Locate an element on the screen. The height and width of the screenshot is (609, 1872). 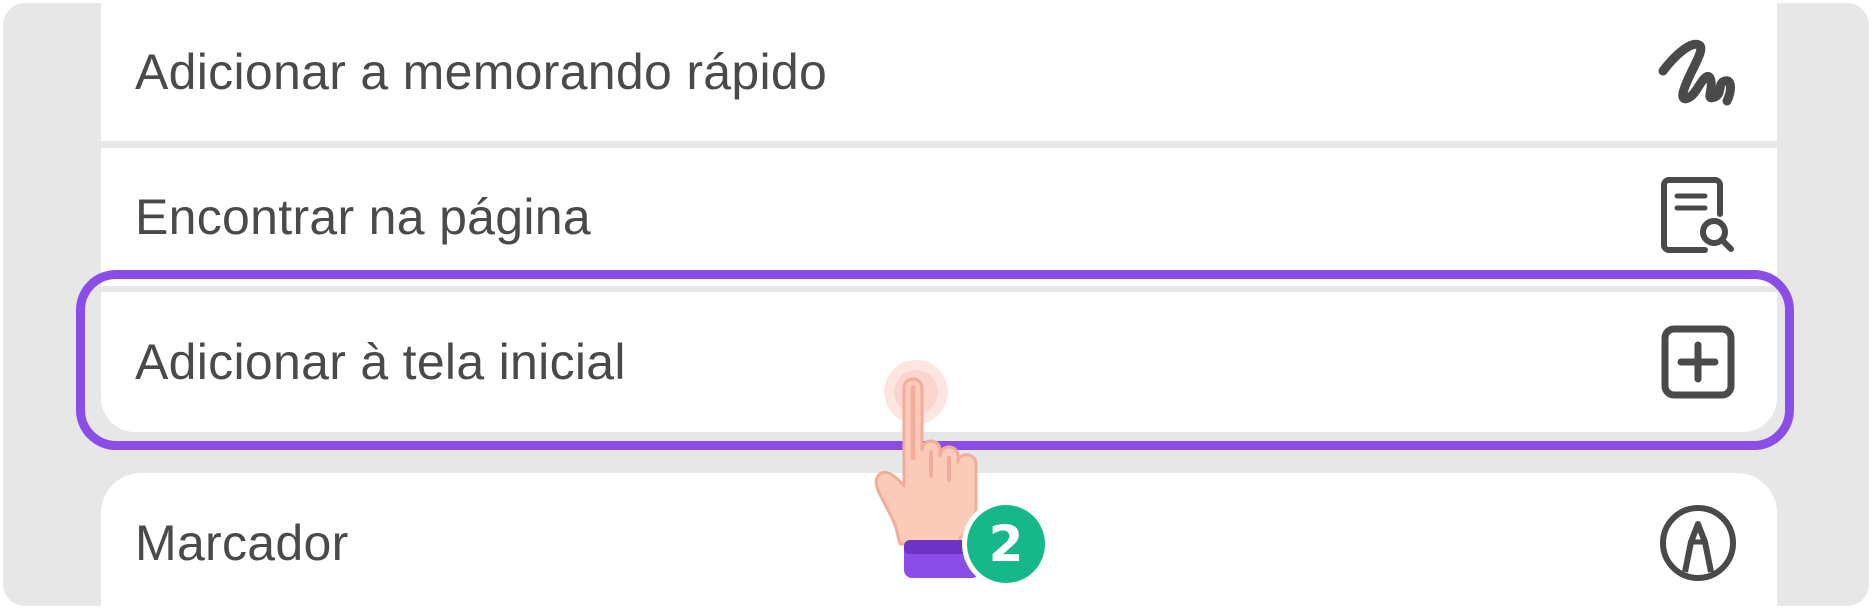
menu-item-label: Encontrar na página is located at coordinates (363, 217).